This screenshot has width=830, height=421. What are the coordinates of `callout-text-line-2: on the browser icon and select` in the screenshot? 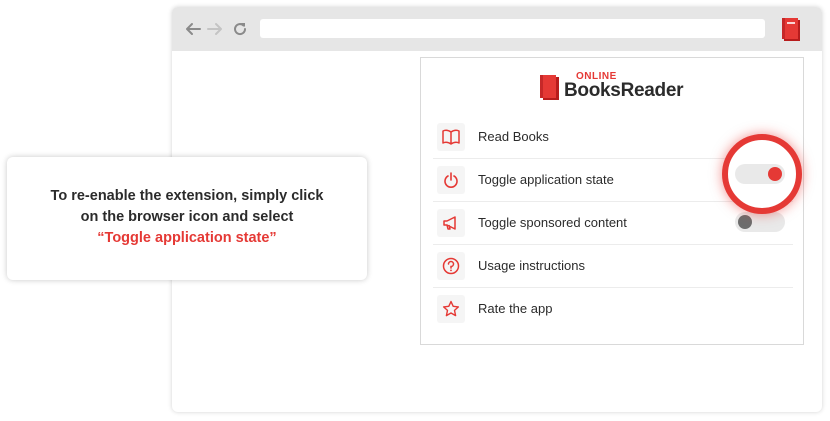 It's located at (187, 217).